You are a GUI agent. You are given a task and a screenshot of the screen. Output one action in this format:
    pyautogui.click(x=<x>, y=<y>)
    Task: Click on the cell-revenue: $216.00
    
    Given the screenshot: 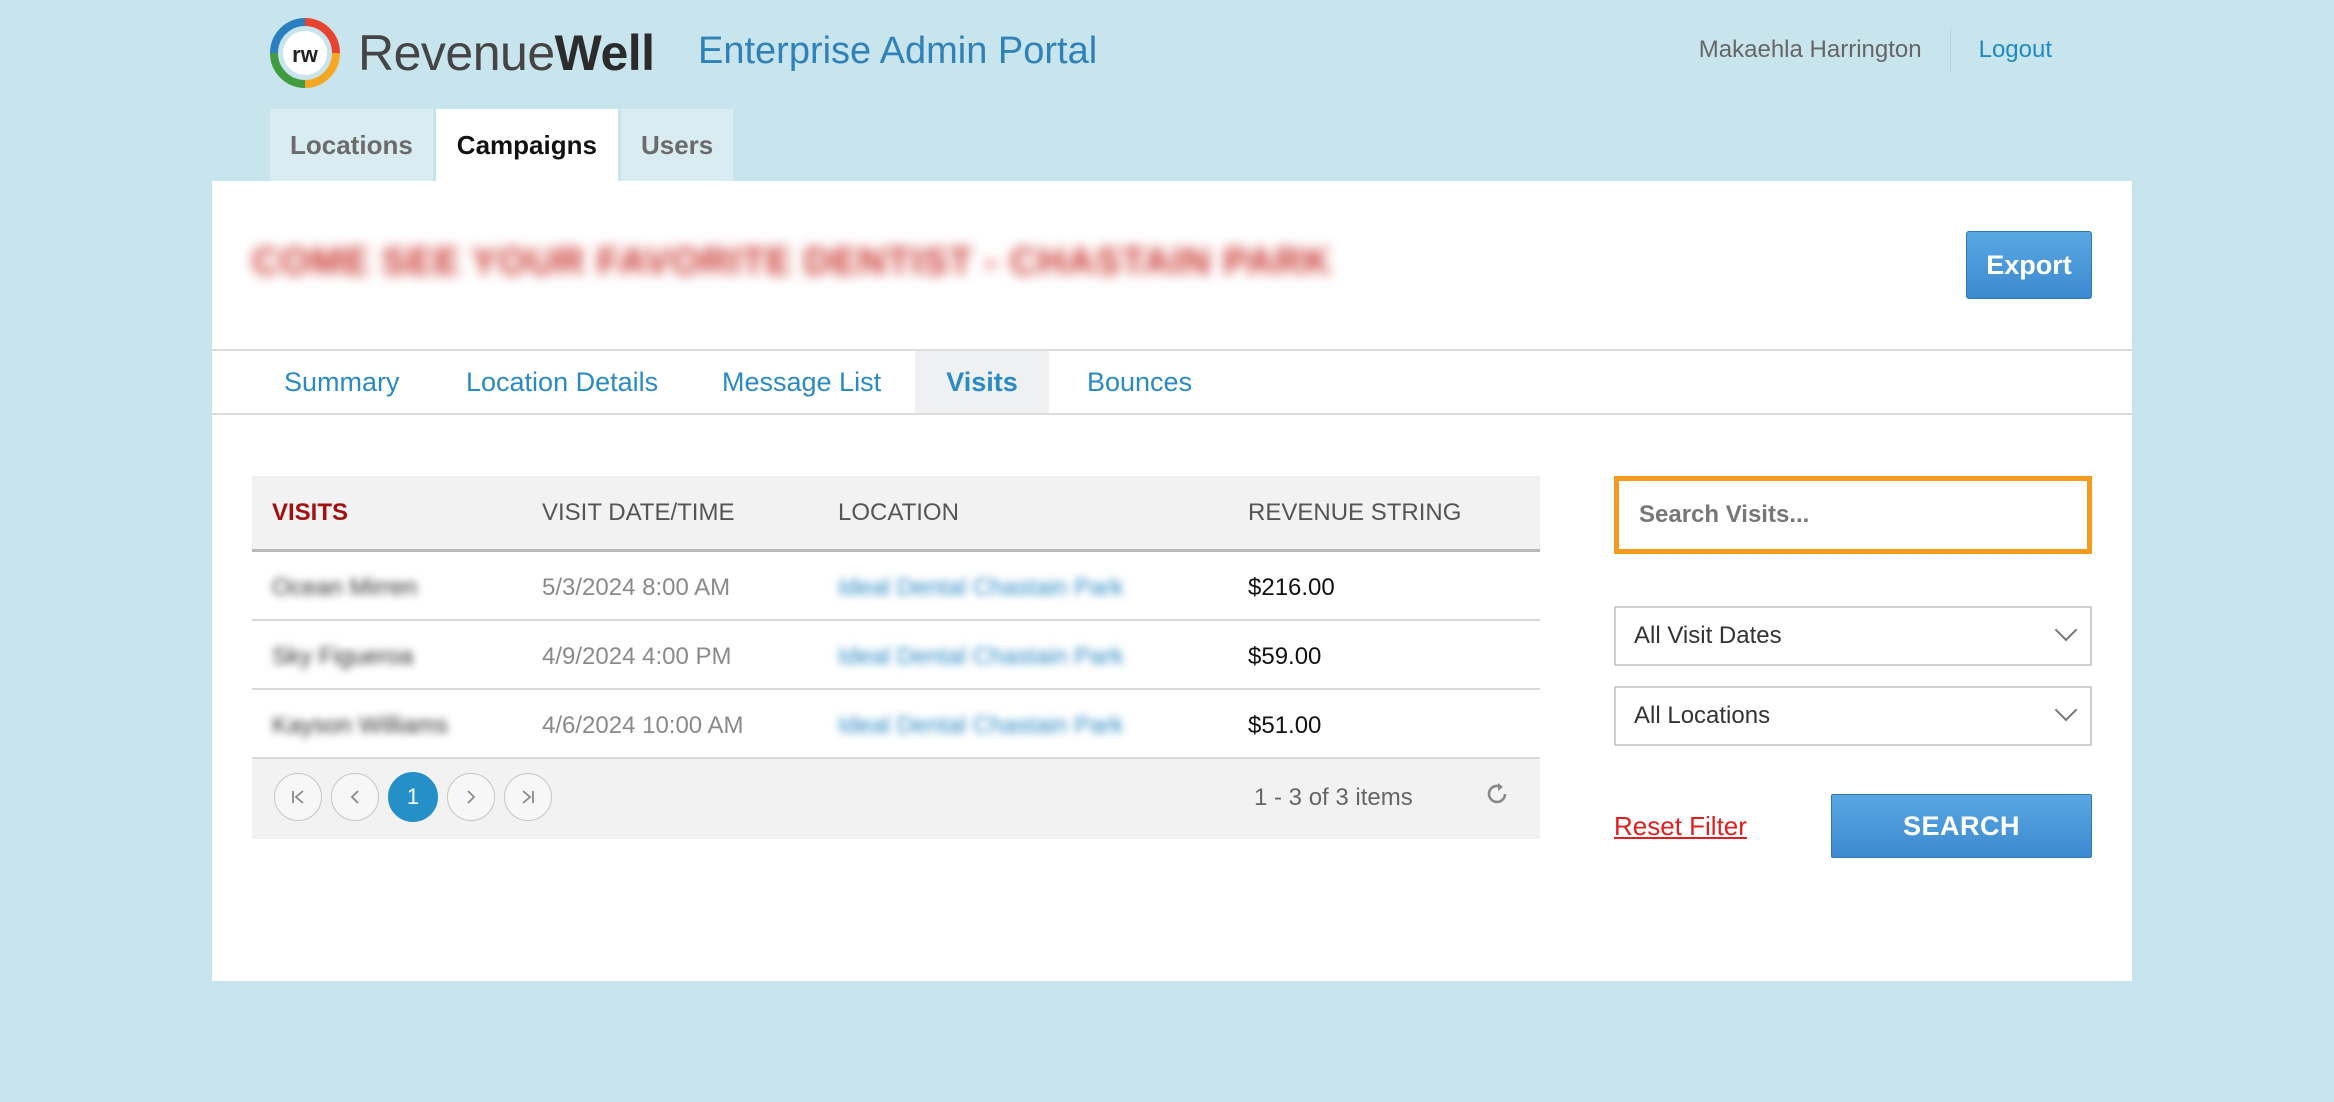 What is the action you would take?
    pyautogui.click(x=1291, y=587)
    